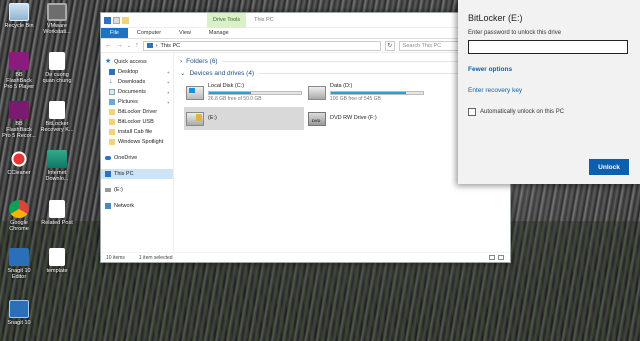 This screenshot has height=341, width=640. Describe the element at coordinates (353, 118) in the screenshot. I see `drive-name: DVD RW Drive (F:)` at that location.